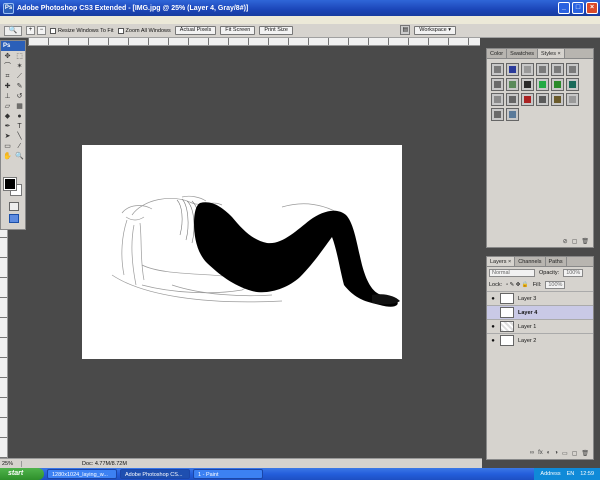 This screenshot has height=480, width=600. Describe the element at coordinates (530, 261) in the screenshot. I see `tab-channels: Channels` at that location.